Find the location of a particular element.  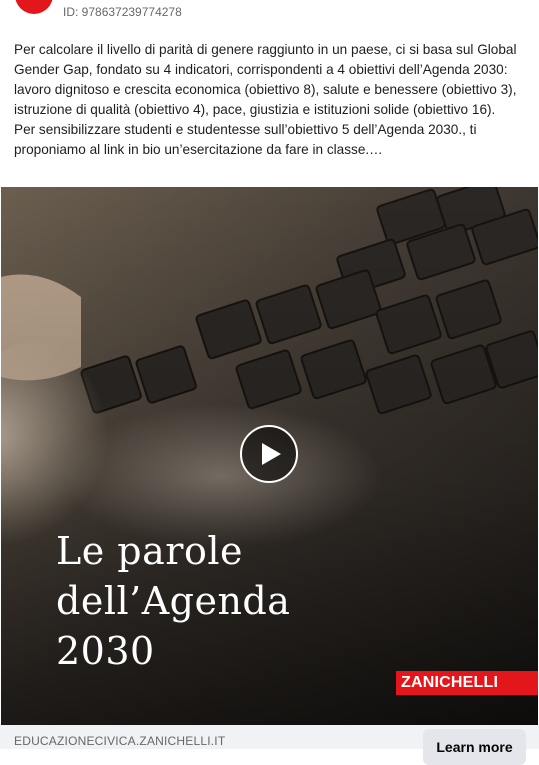

learn-more-button: Learn more is located at coordinates (474, 747).